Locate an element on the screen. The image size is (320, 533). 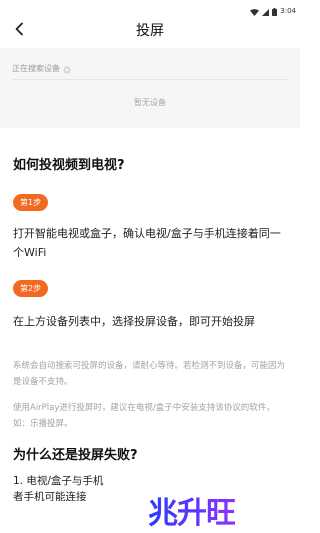
empty-device-text: 暂无设备 is located at coordinates (150, 102).